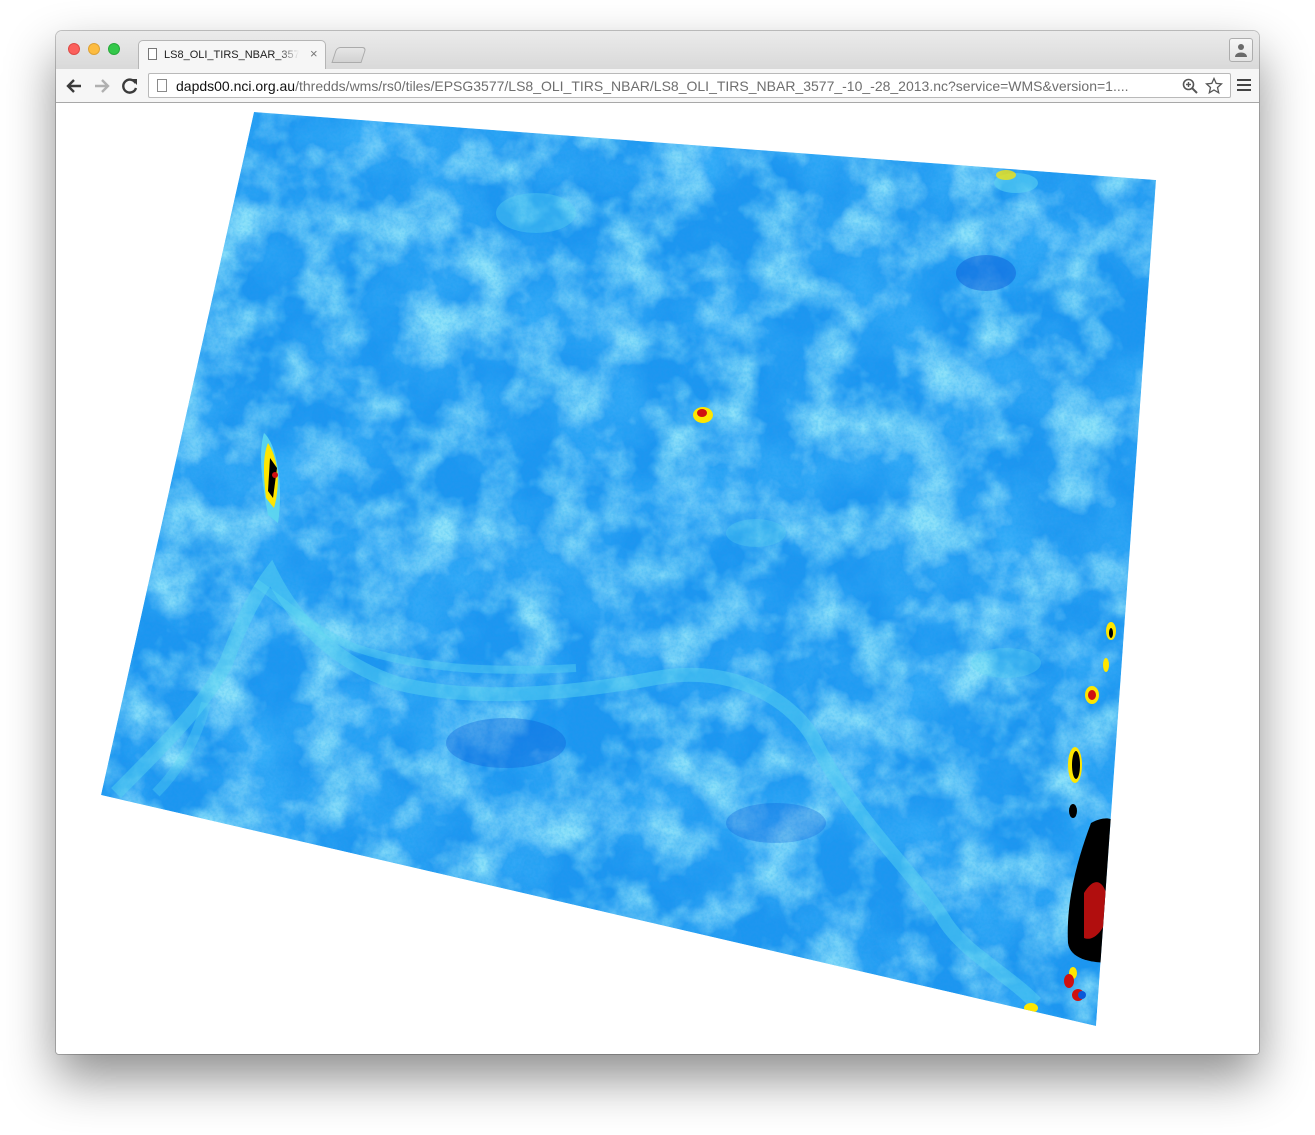 The width and height of the screenshot is (1315, 1135). What do you see at coordinates (1214, 86) in the screenshot?
I see `bookmark-star-icon` at bounding box center [1214, 86].